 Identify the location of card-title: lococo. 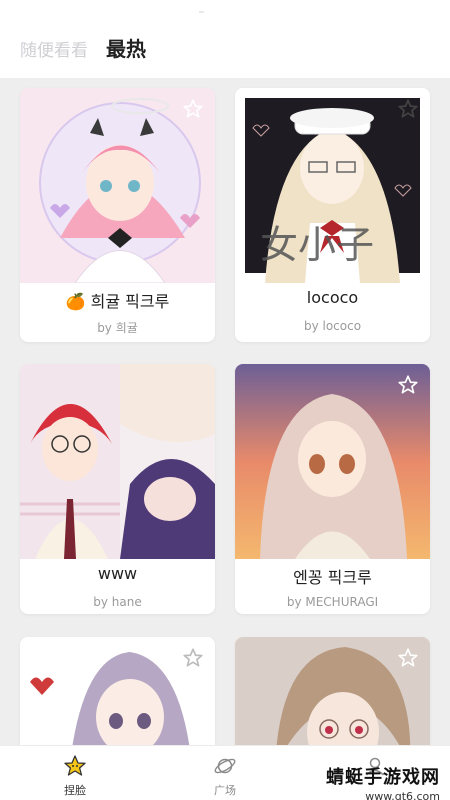
(332, 297).